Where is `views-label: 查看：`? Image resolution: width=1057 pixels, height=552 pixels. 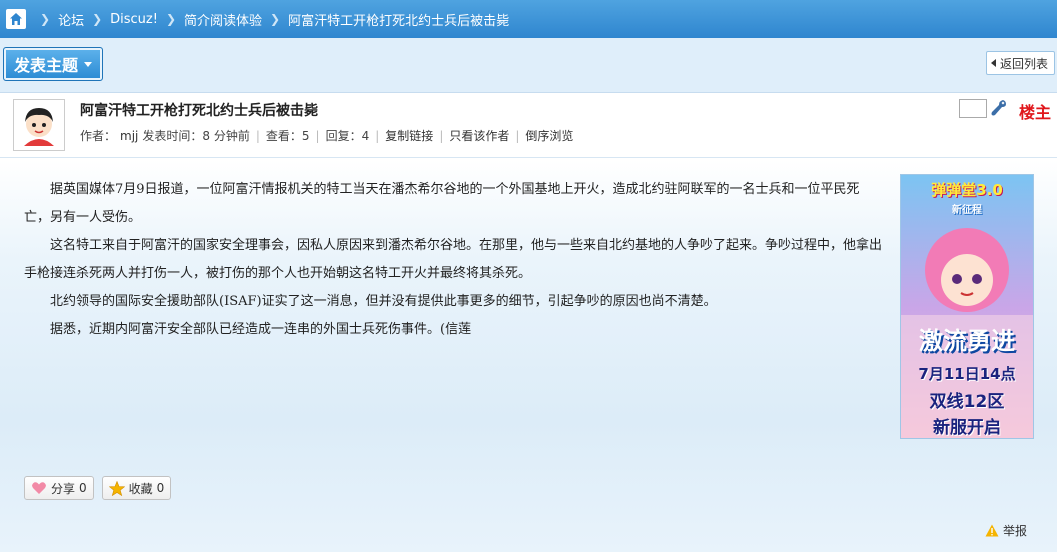
views-label: 查看： is located at coordinates (283, 136).